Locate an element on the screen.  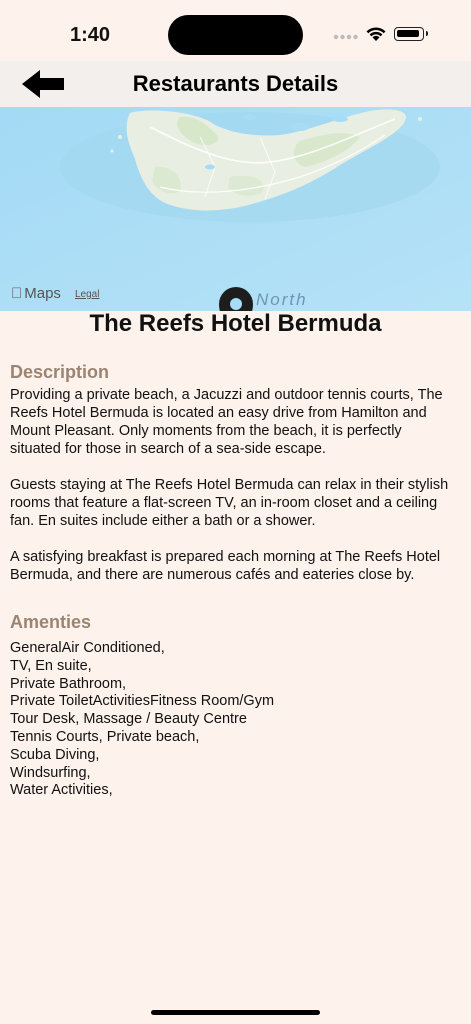
nav-bar: Restaurants Details is located at coordinates (235, 84).